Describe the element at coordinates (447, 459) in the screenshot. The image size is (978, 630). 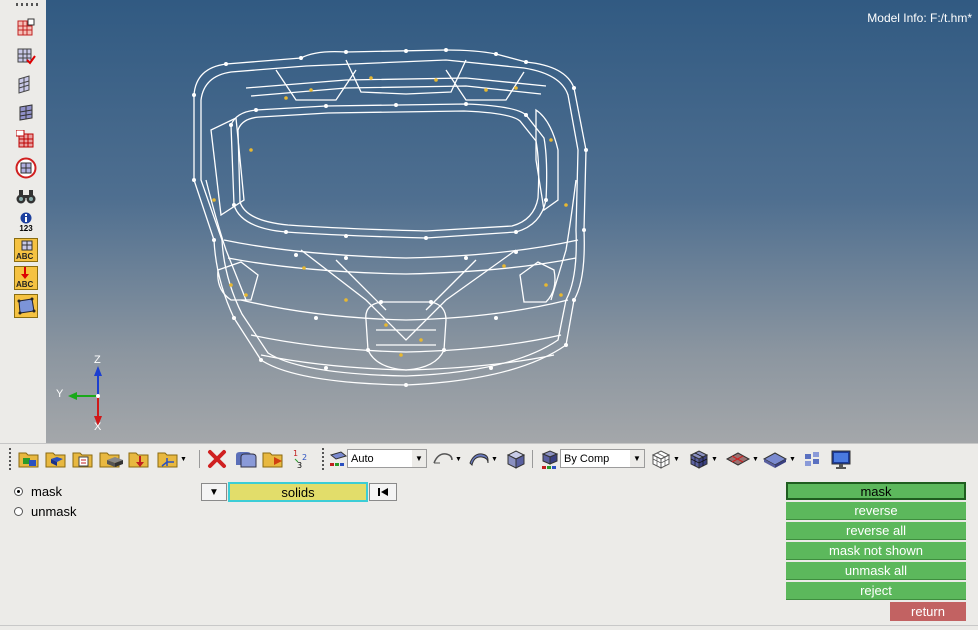
I see `wireframe-shape-icon: ▼` at that location.